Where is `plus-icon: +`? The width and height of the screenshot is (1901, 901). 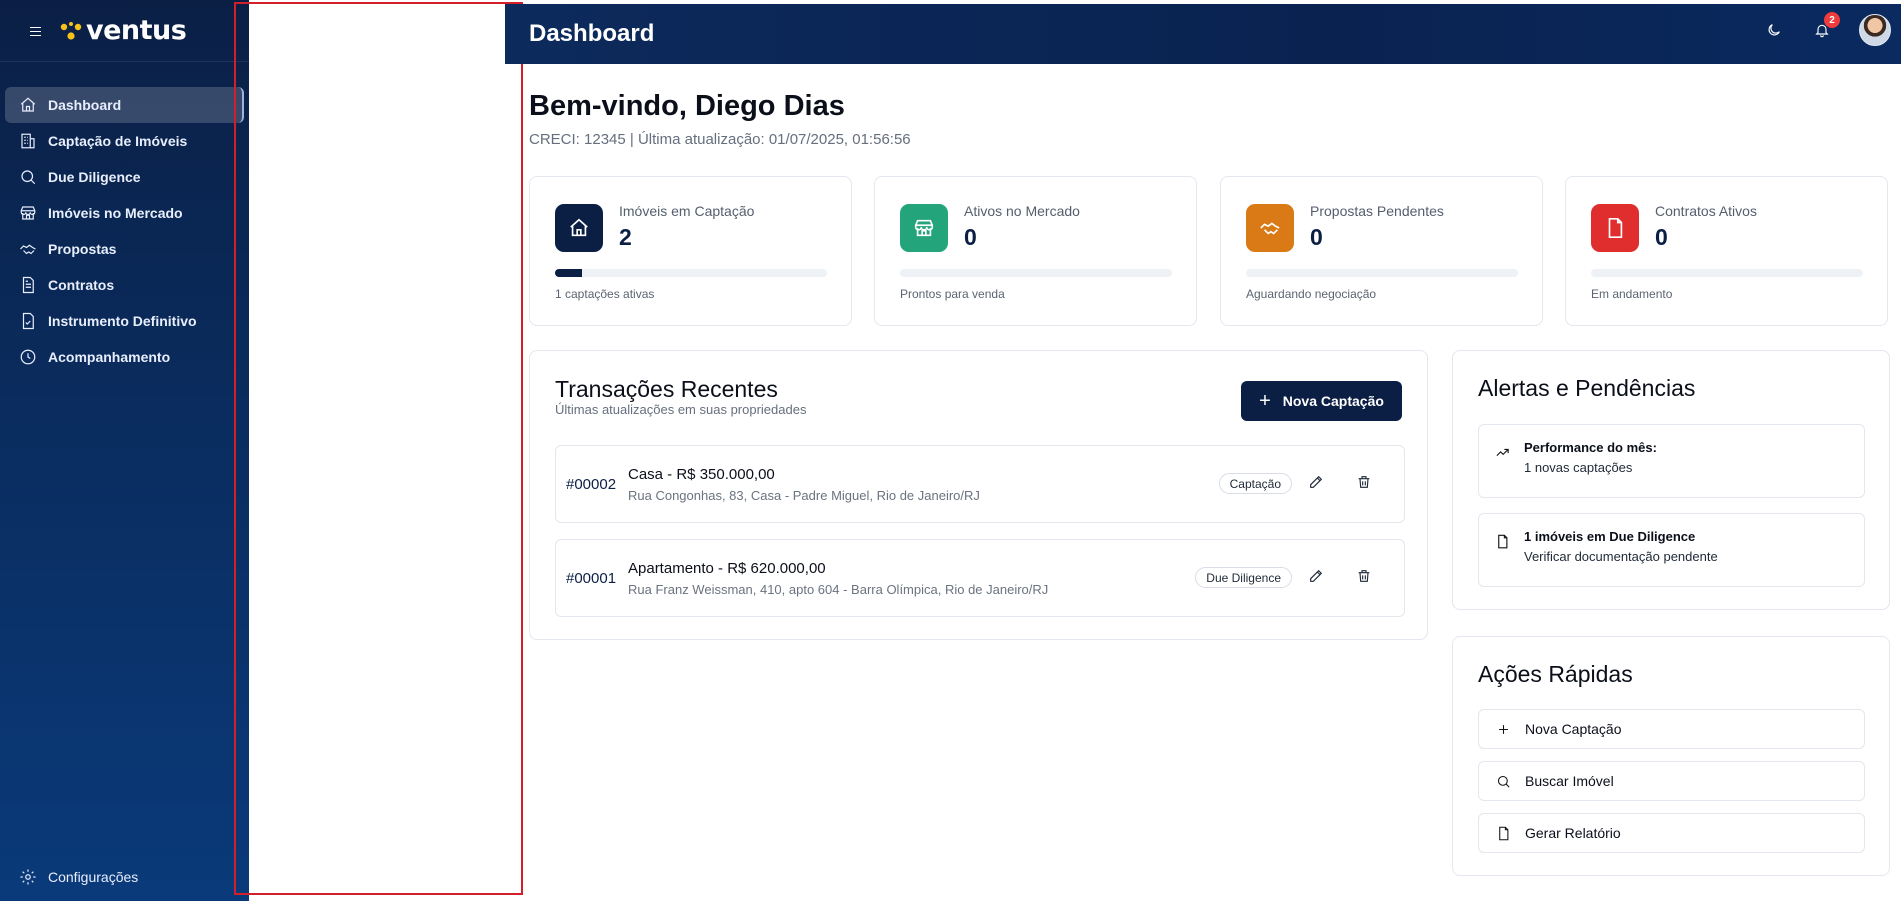
plus-icon: + is located at coordinates (1265, 401).